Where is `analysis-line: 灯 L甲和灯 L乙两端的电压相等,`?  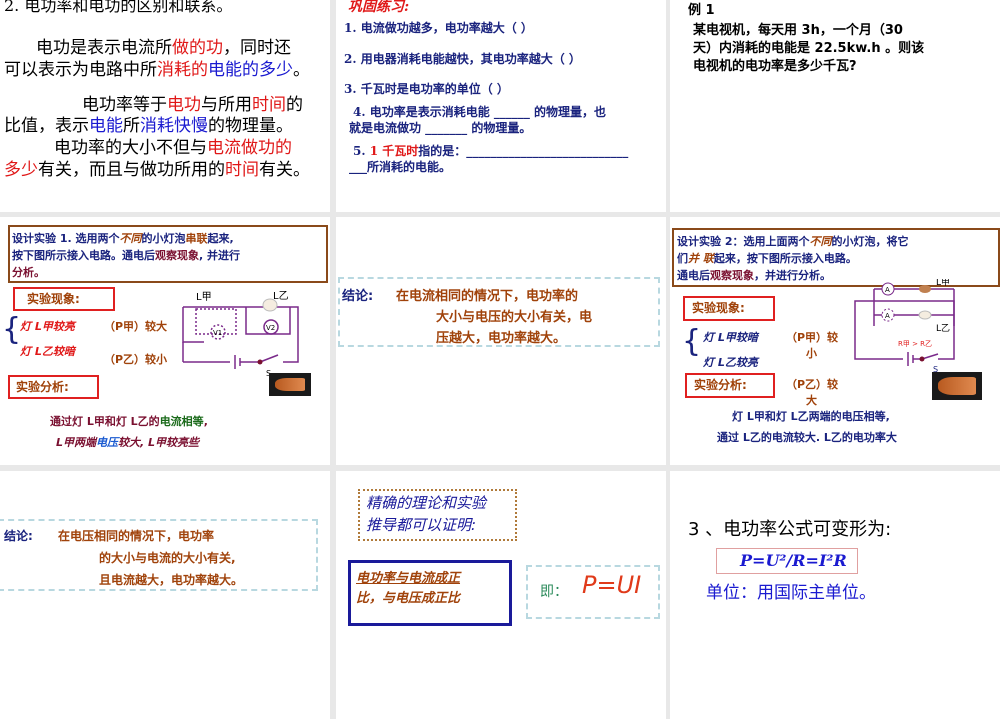
analysis-line: 灯 L甲和灯 L乙两端的电压相等, is located at coordinates (811, 416).